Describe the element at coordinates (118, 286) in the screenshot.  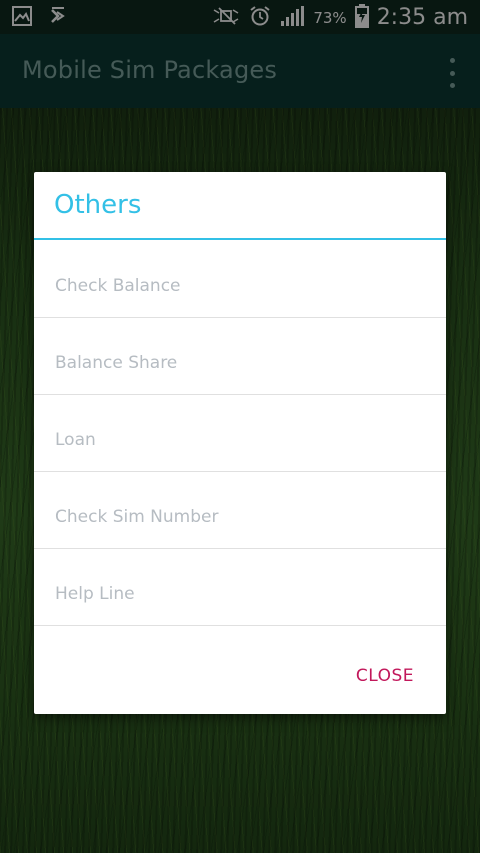
I see `option-label: Check Balance` at that location.